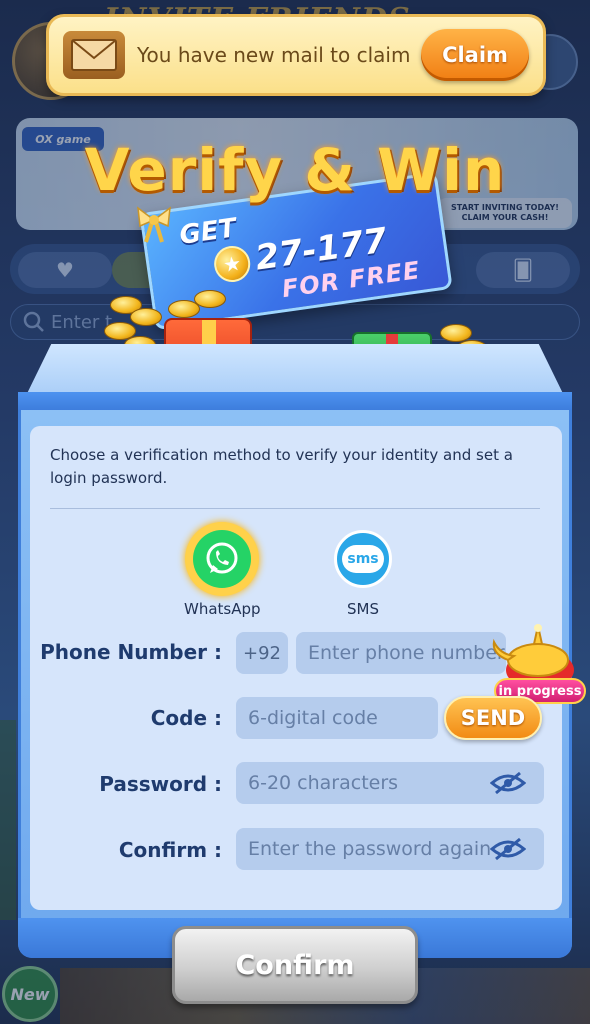 This screenshot has height=1024, width=590. I want to click on coin-icon: ★, so click(232, 264).